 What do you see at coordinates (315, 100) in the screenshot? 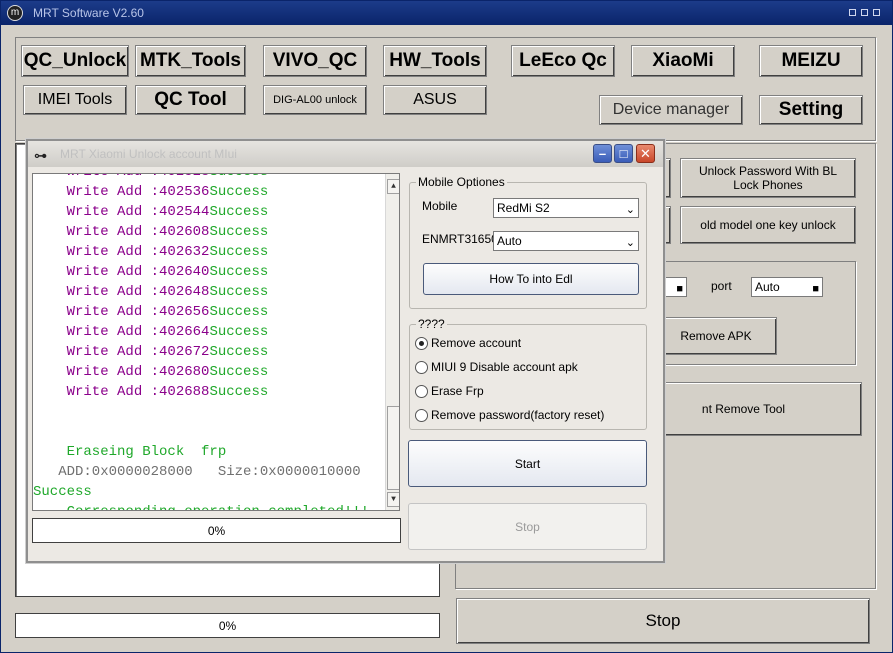
I see `dig-al00-unlock-button: DIG-AL00 unlock` at bounding box center [315, 100].